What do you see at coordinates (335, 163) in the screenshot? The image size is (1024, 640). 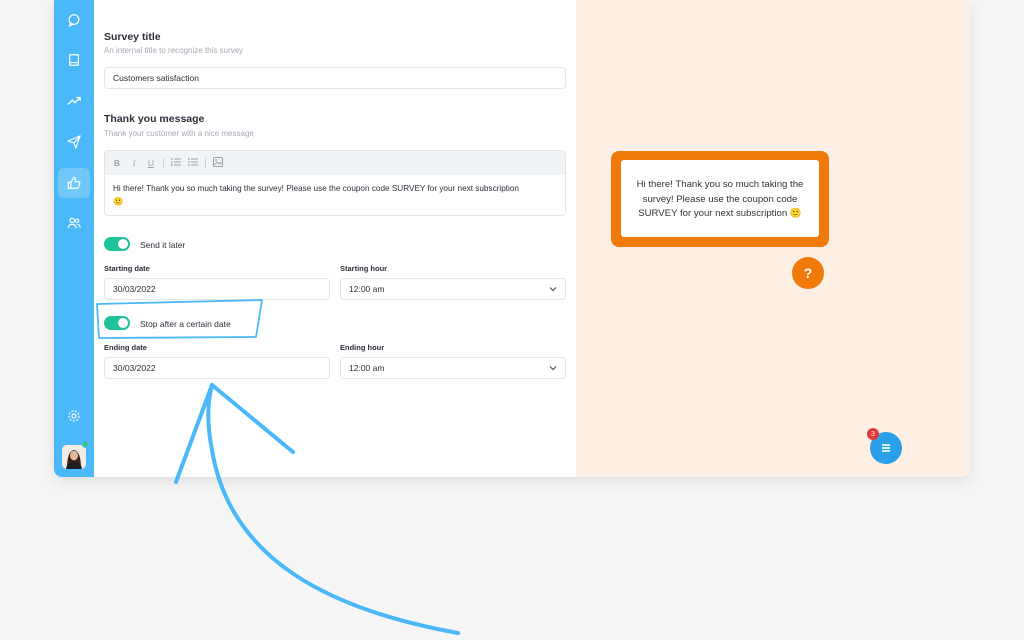 I see `editor-toolbar: B I U` at bounding box center [335, 163].